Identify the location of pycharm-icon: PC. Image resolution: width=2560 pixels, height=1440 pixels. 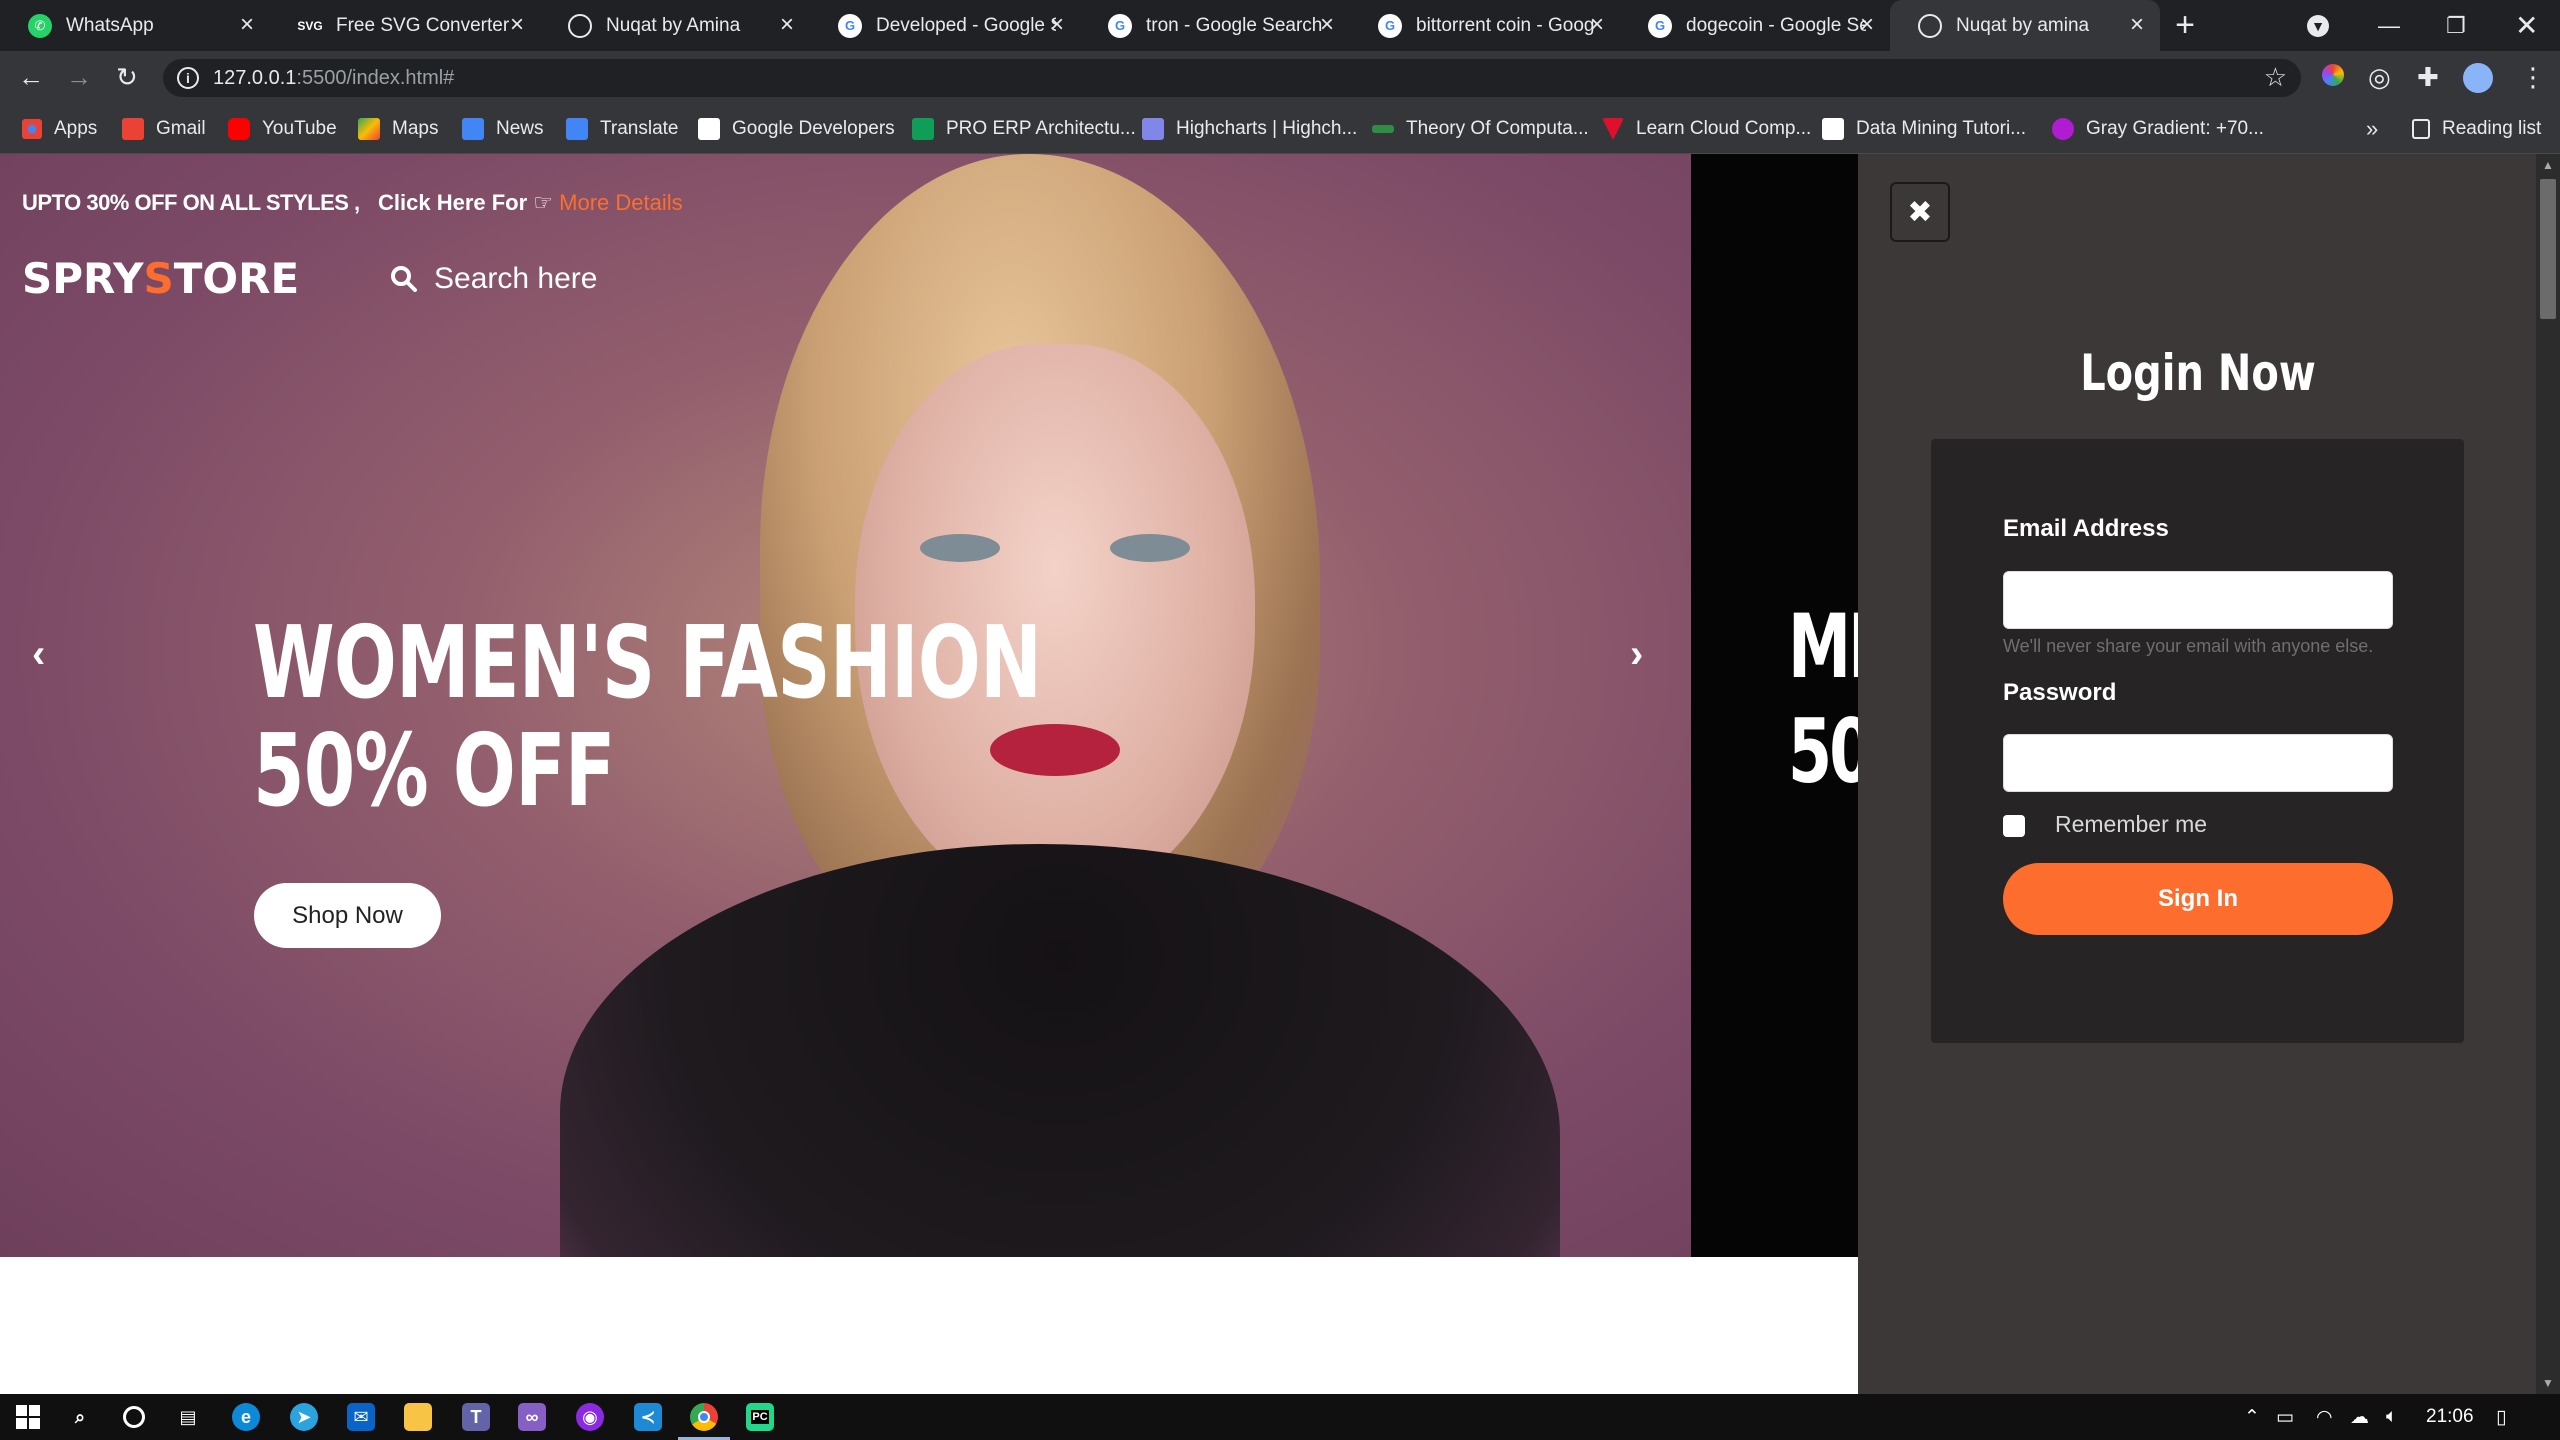
(760, 1417).